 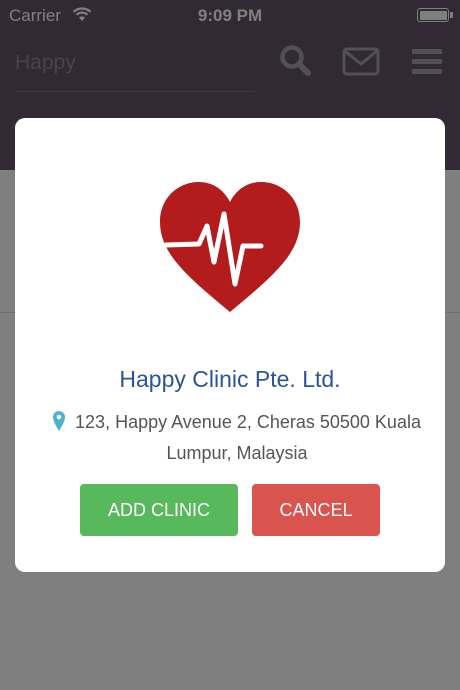 I want to click on location-pin-icon, so click(x=59, y=425).